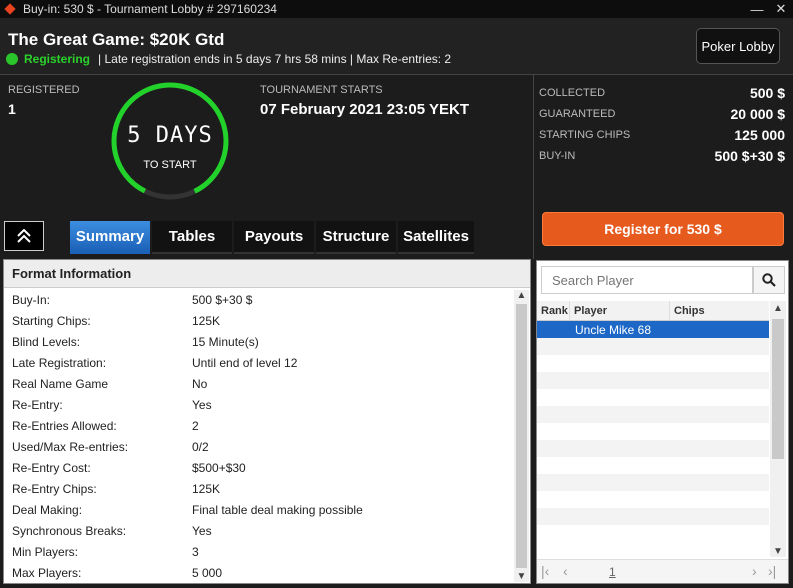  I want to click on next-page-icon: ›, so click(754, 571).